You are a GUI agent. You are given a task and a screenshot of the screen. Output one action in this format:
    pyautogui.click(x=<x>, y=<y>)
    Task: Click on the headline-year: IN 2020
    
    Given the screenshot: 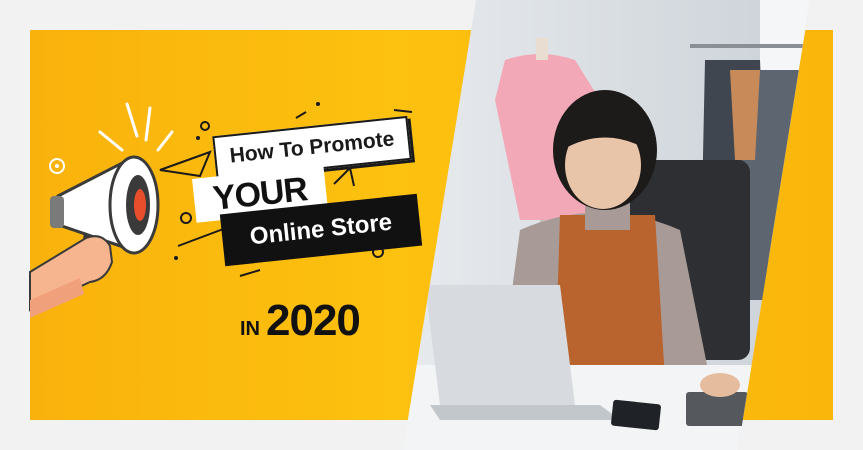 What is the action you would take?
    pyautogui.click(x=300, y=321)
    